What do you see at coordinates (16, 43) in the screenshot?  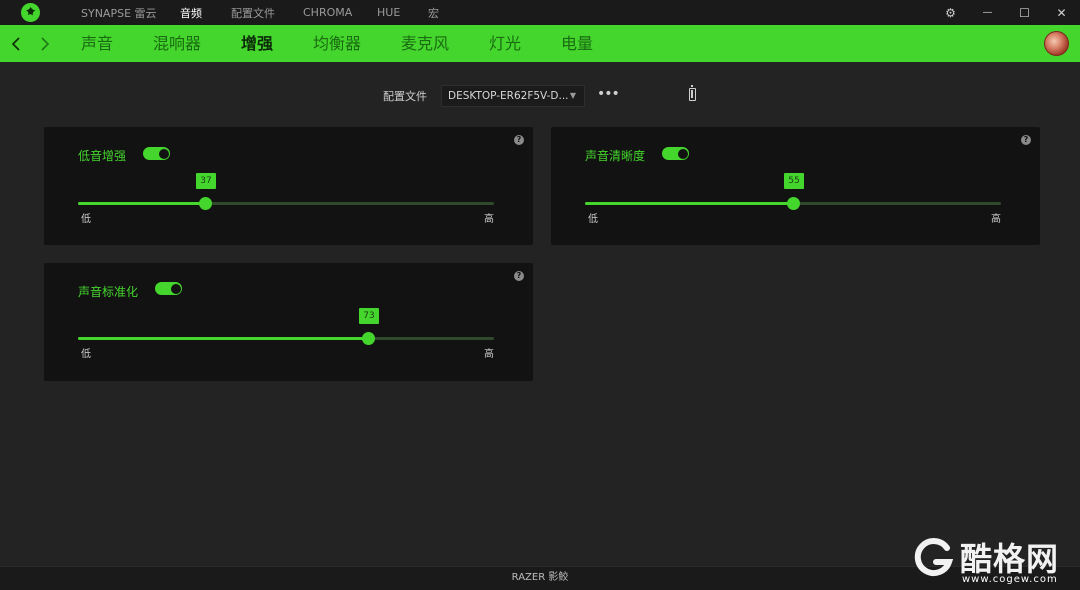 I see `back-arrow-icon` at bounding box center [16, 43].